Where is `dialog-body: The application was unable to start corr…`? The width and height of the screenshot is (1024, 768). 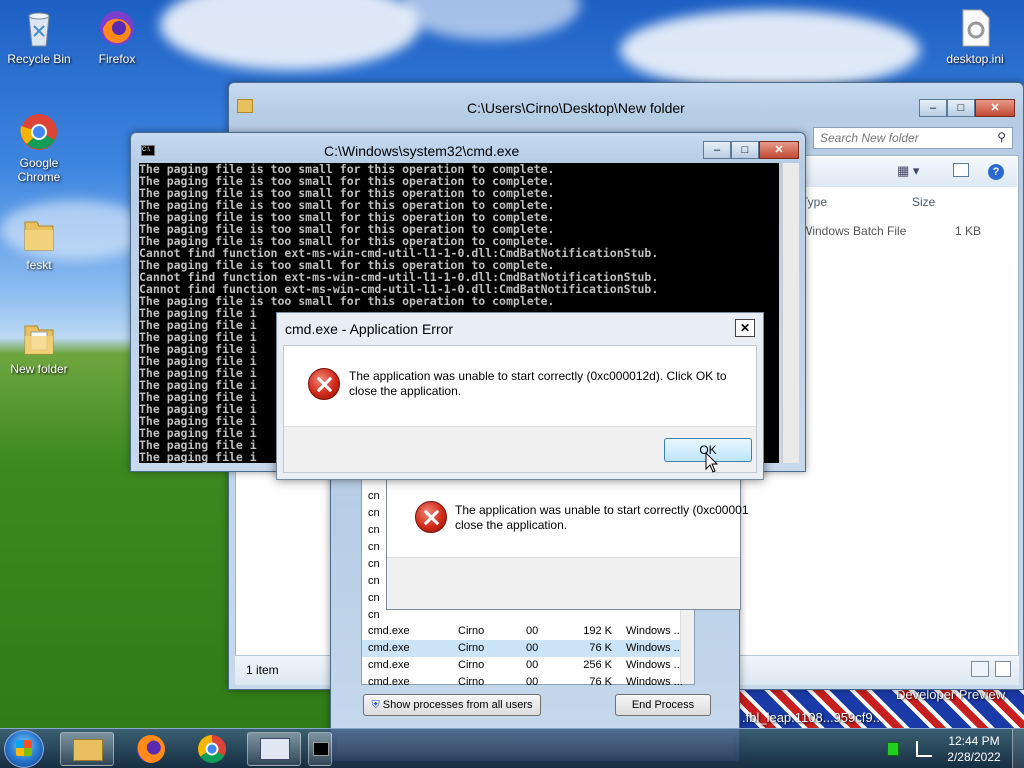 dialog-body: The application was unable to start corr… is located at coordinates (520, 409).